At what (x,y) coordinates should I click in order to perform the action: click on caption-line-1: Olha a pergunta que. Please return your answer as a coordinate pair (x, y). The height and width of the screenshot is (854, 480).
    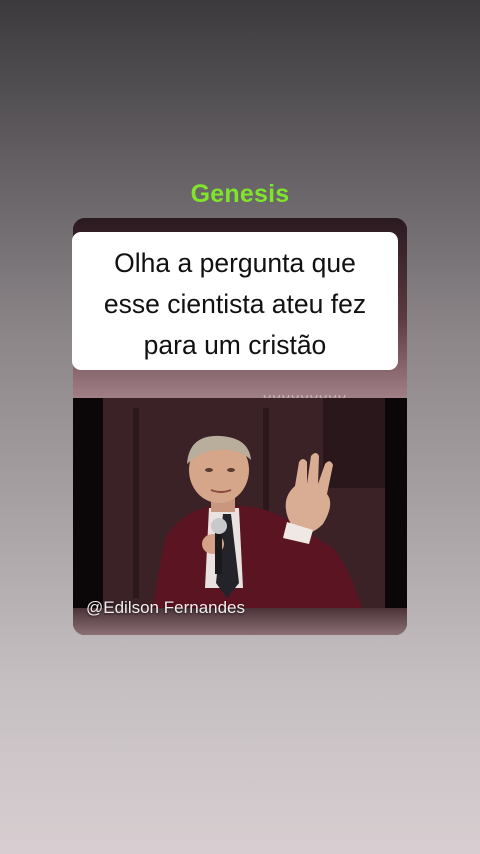
    Looking at the image, I should click on (235, 263).